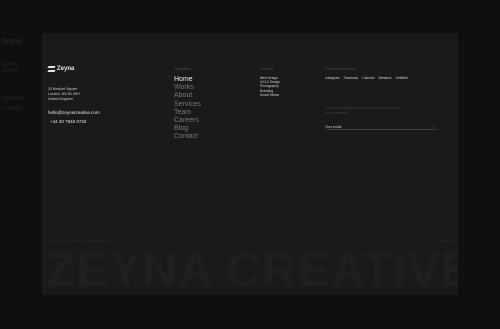 This screenshot has width=500, height=329. Describe the element at coordinates (187, 121) in the screenshot. I see `nav-item-careers: Careers` at that location.